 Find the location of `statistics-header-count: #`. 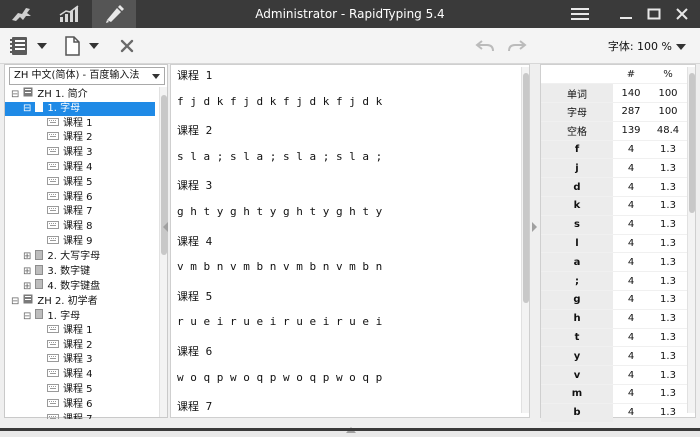

statistics-header-count: # is located at coordinates (631, 75).